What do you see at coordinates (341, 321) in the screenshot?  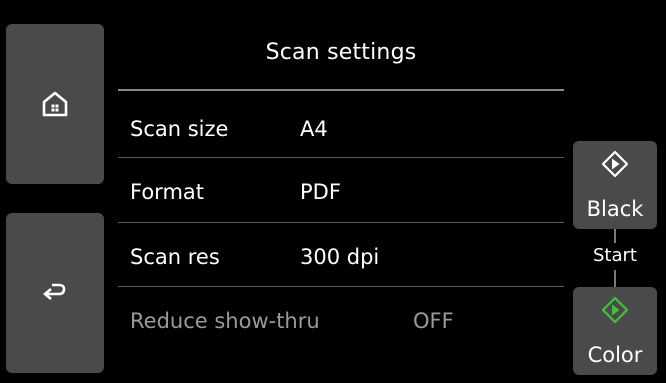 I see `setting-row-reduce-show-thru: Reduce show-thru OFF` at bounding box center [341, 321].